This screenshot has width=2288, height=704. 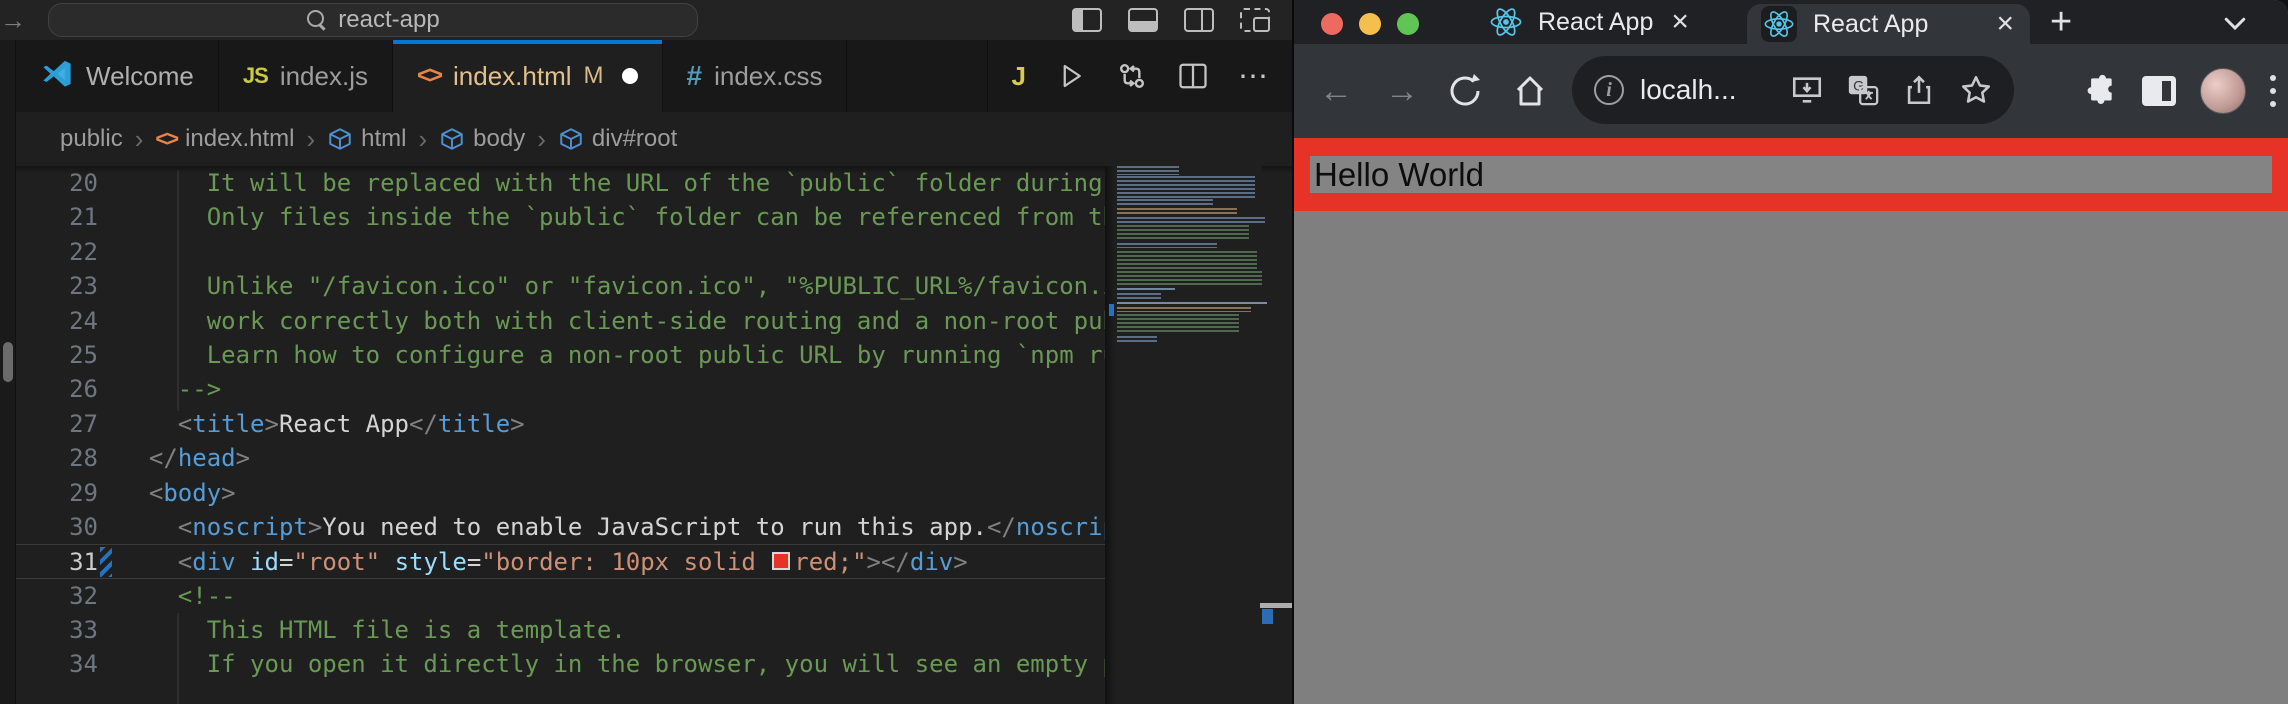 I want to click on breadcrumb-item-body: body, so click(x=482, y=139).